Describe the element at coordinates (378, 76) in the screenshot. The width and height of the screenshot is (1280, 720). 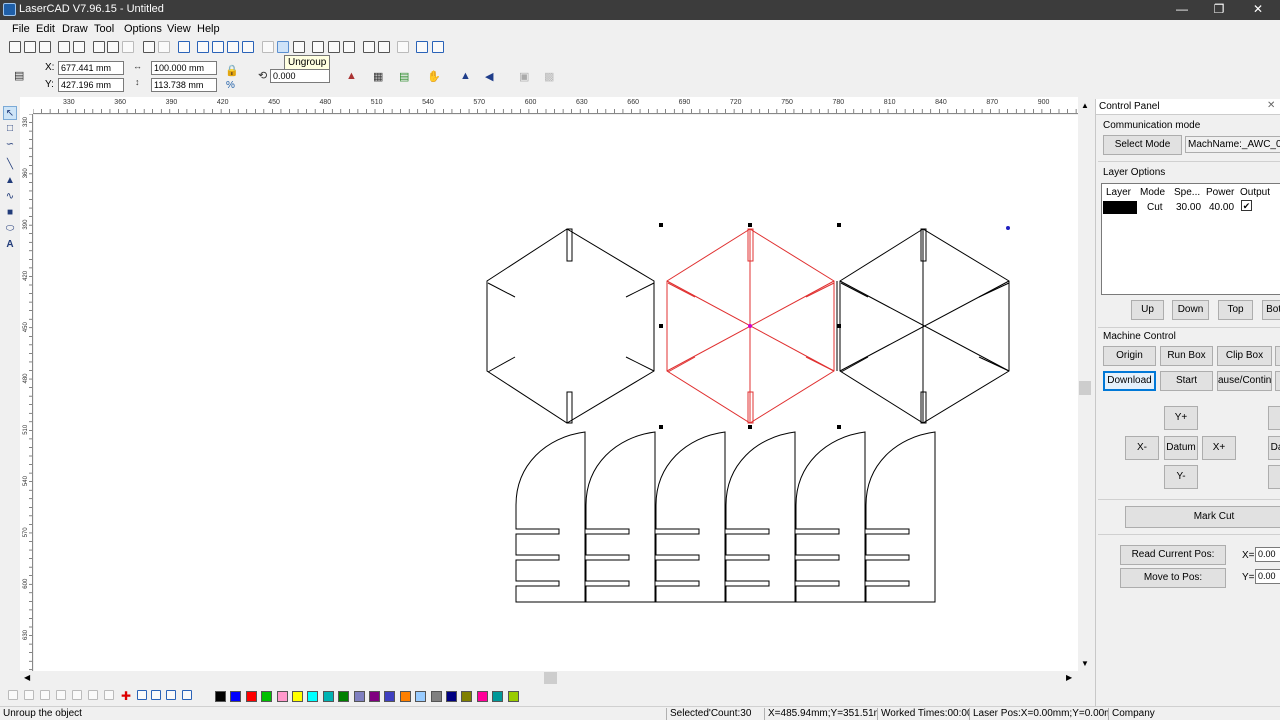
I see `mirror-vertical-icon: ▦` at that location.